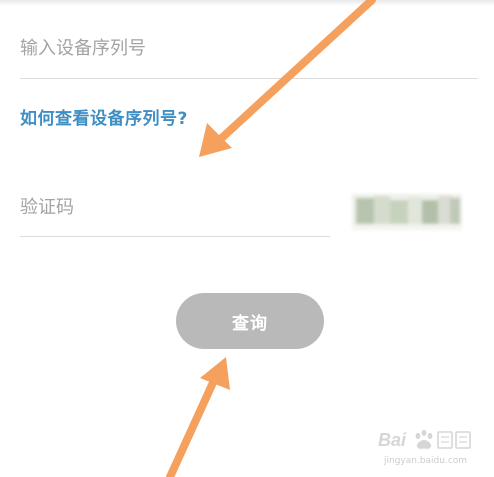  I want to click on captcha-input-underline, so click(175, 236).